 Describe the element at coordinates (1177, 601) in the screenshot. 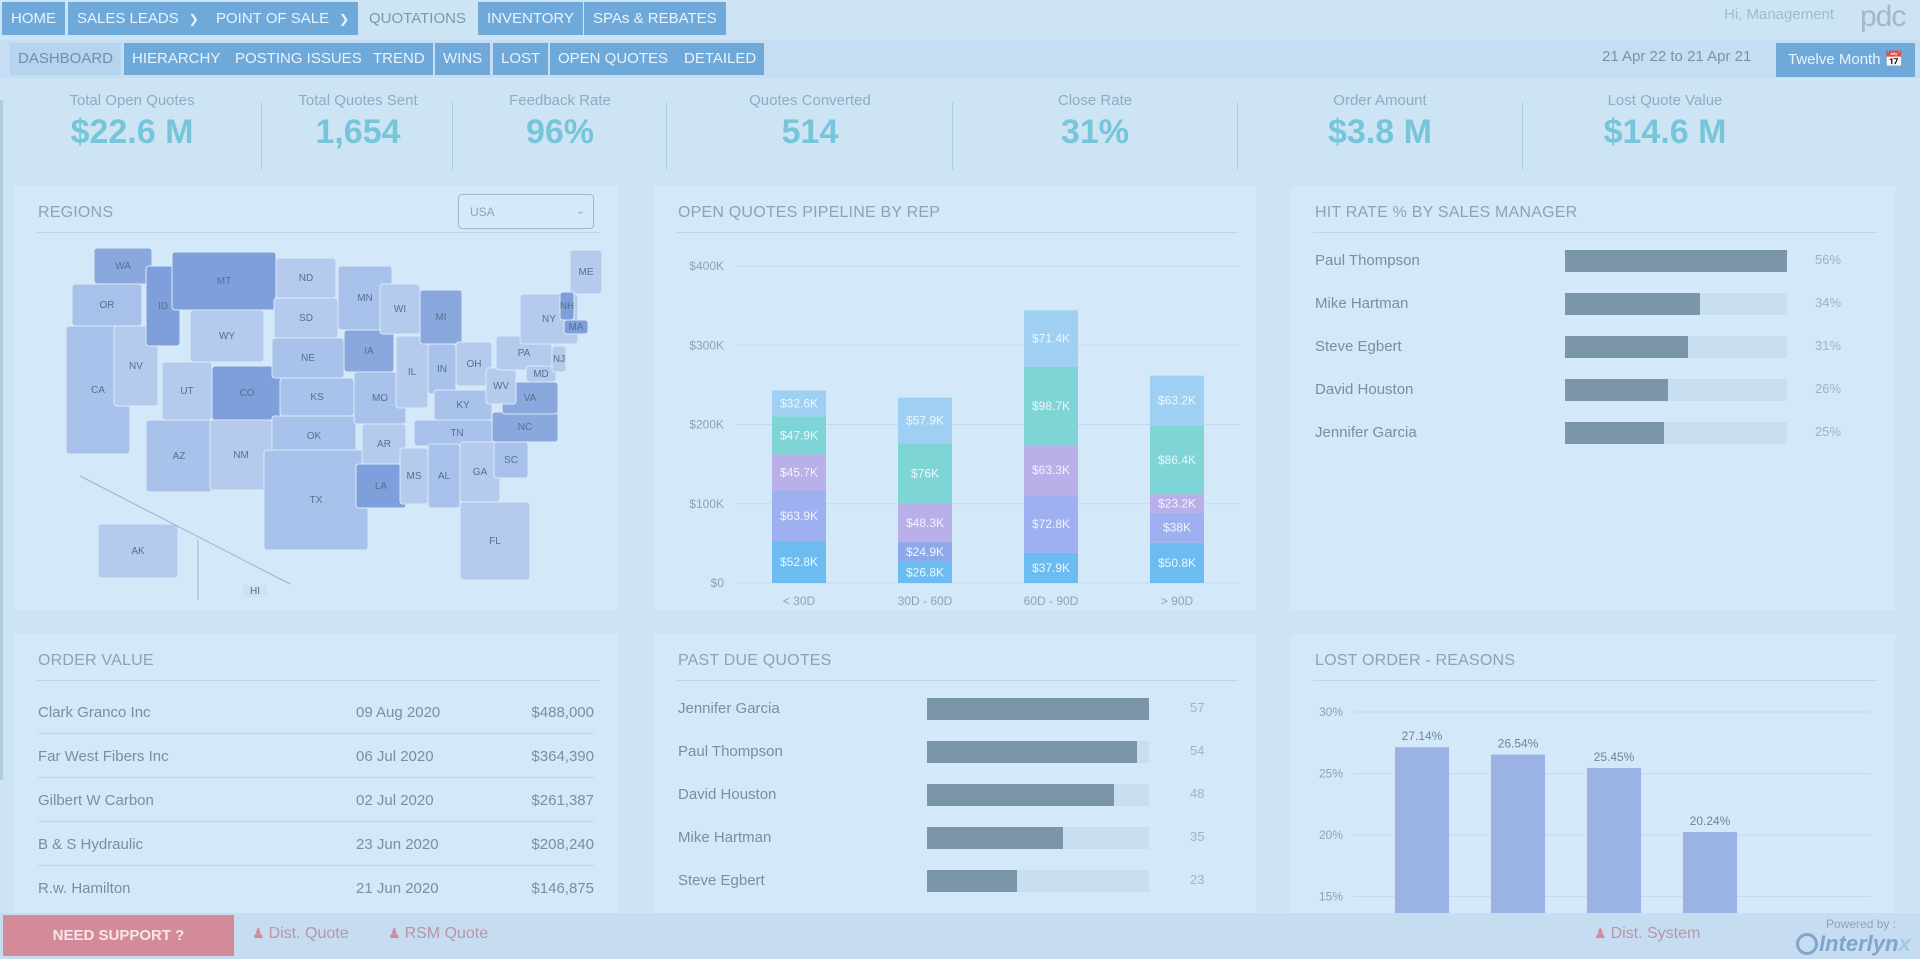

I see `x-tick-label: > 90D` at that location.